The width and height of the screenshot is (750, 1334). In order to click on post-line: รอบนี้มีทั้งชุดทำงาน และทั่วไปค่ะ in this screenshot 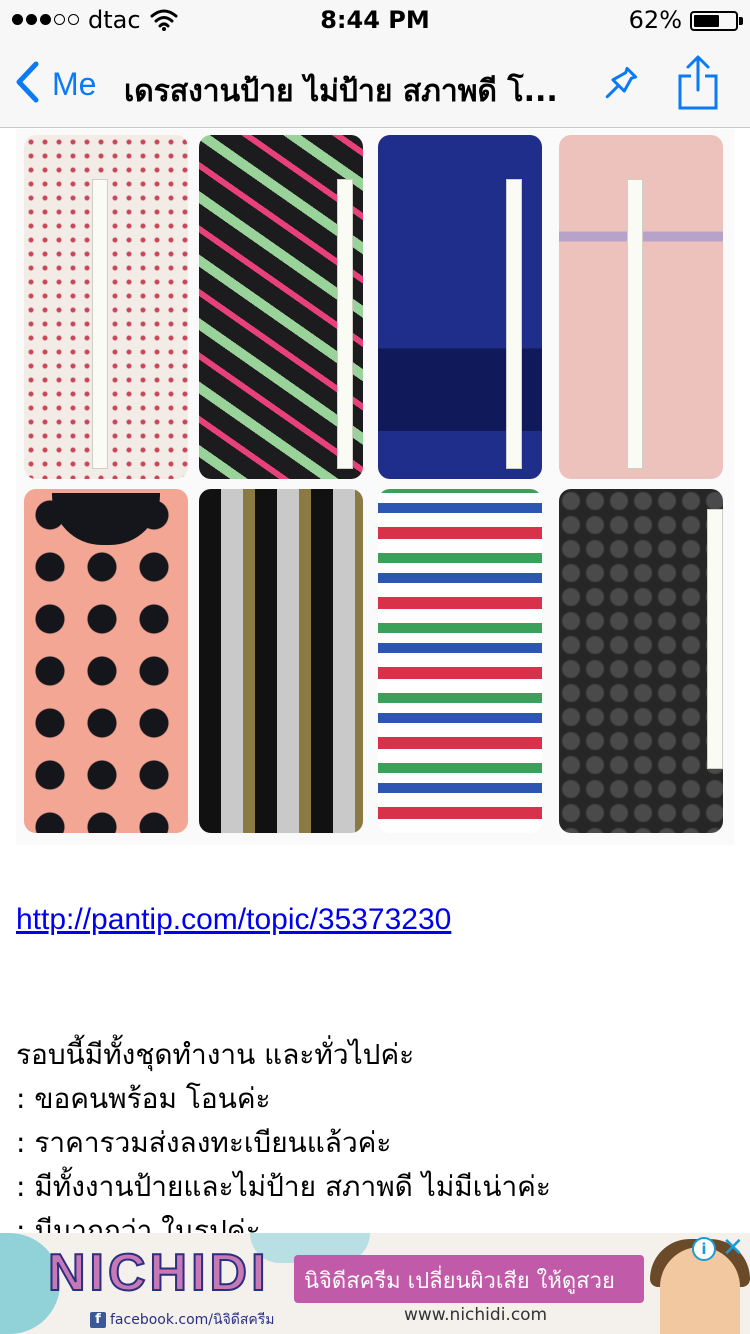, I will do `click(215, 1054)`.